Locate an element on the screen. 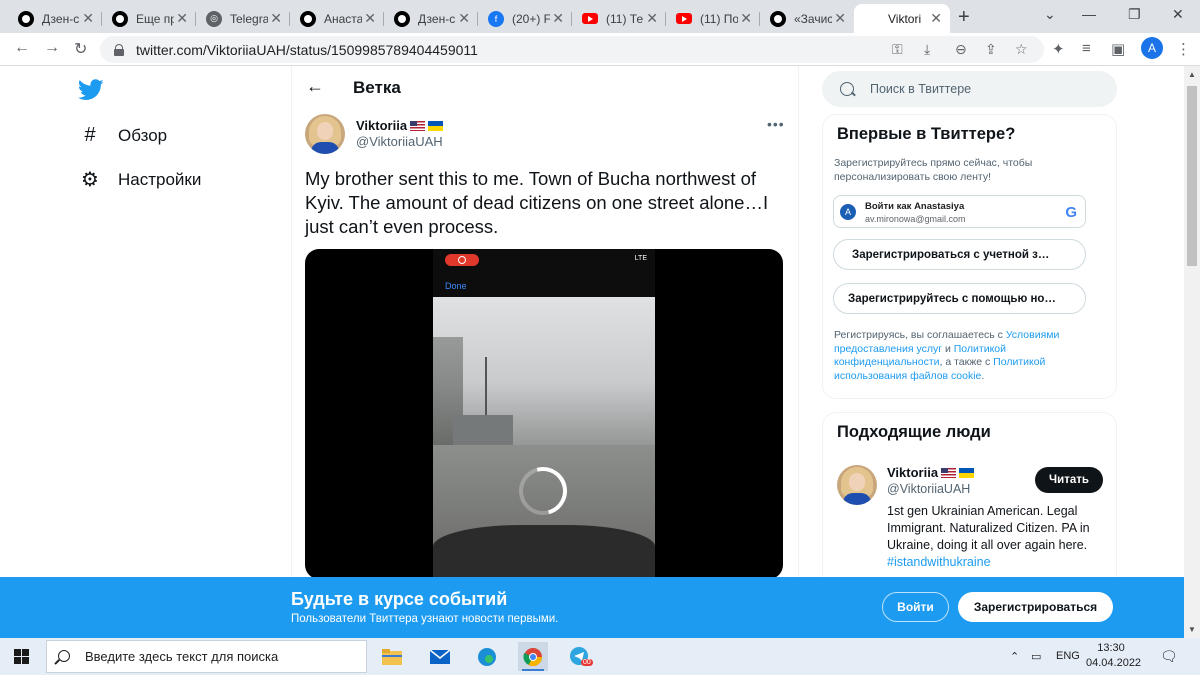  file-explorer-icon is located at coordinates (392, 656).